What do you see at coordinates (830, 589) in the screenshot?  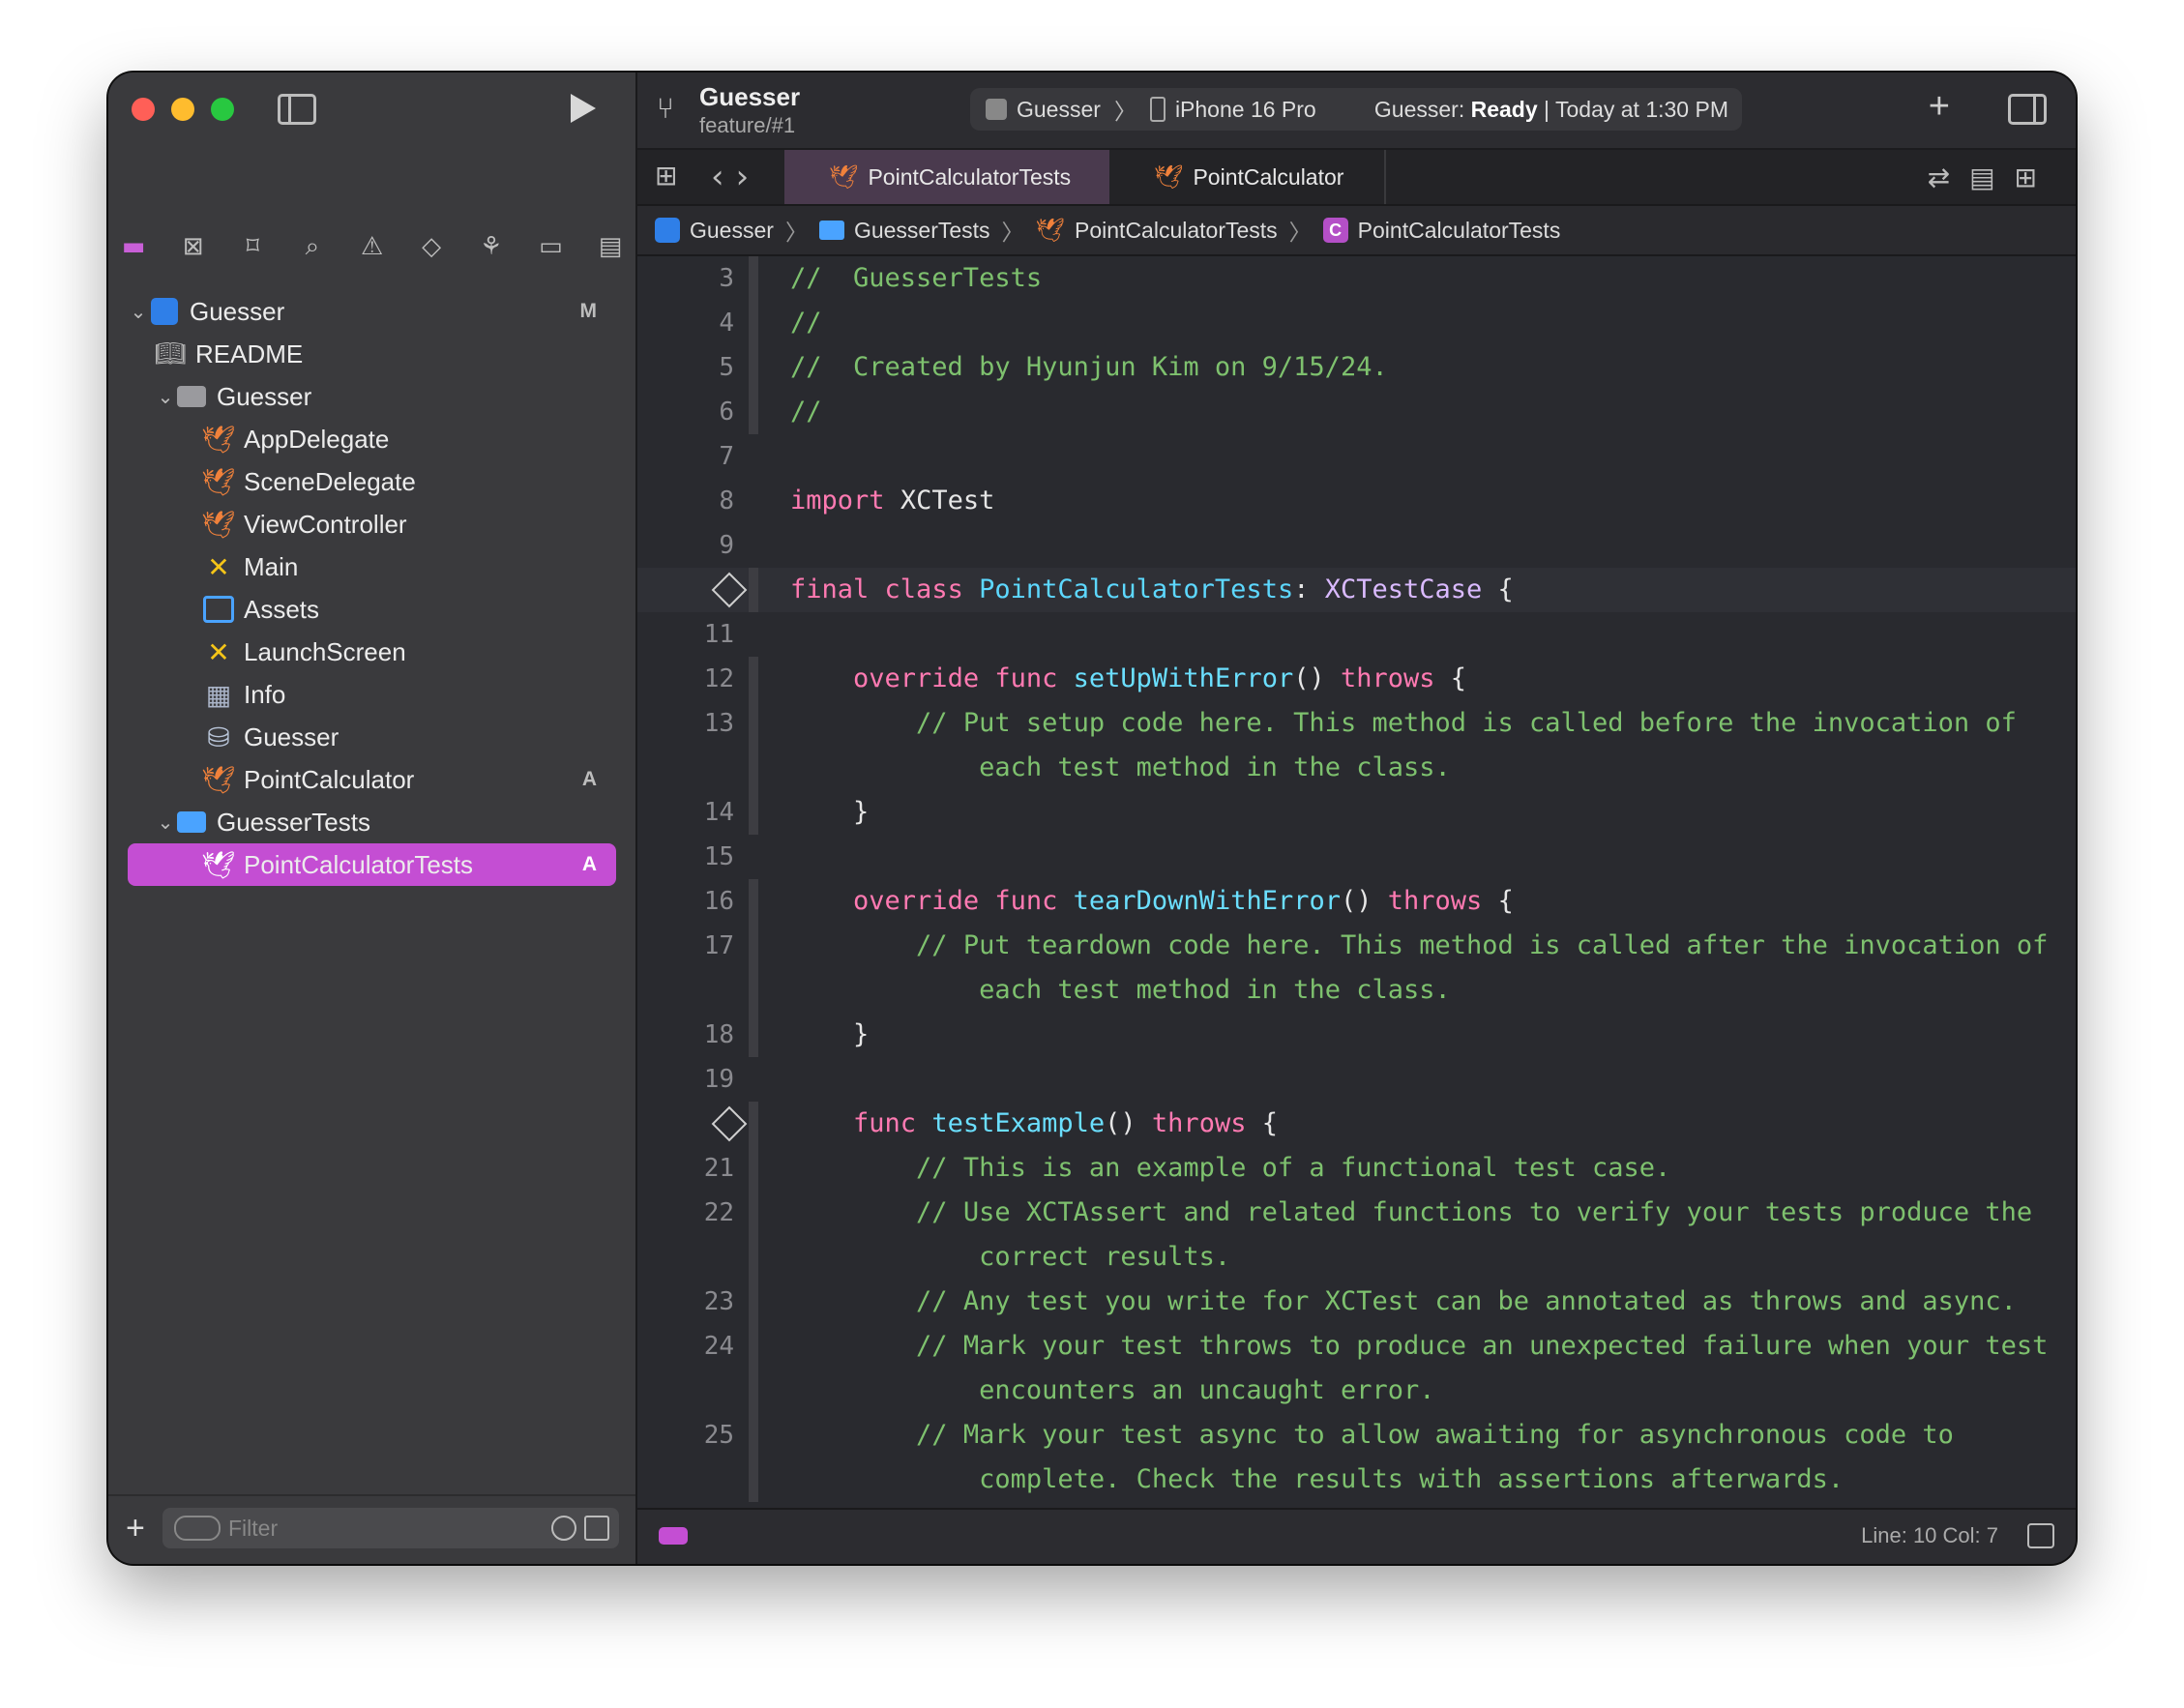 I see `keyword: final` at bounding box center [830, 589].